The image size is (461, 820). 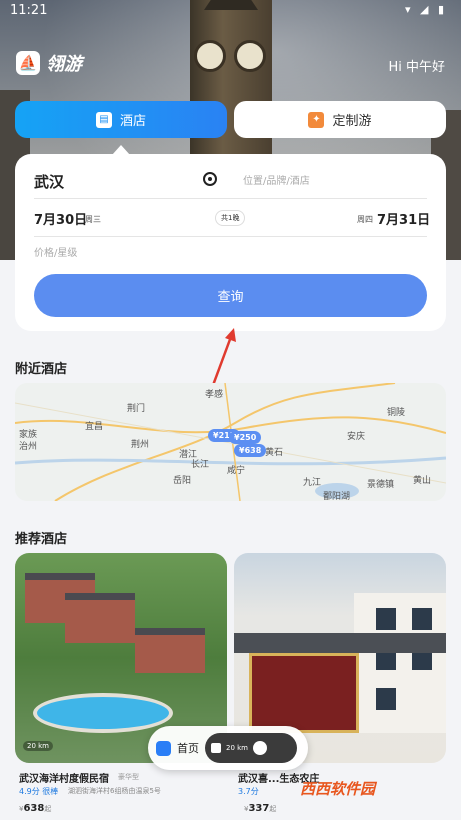 What do you see at coordinates (38, 746) in the screenshot?
I see `distance-badge: 20 km` at bounding box center [38, 746].